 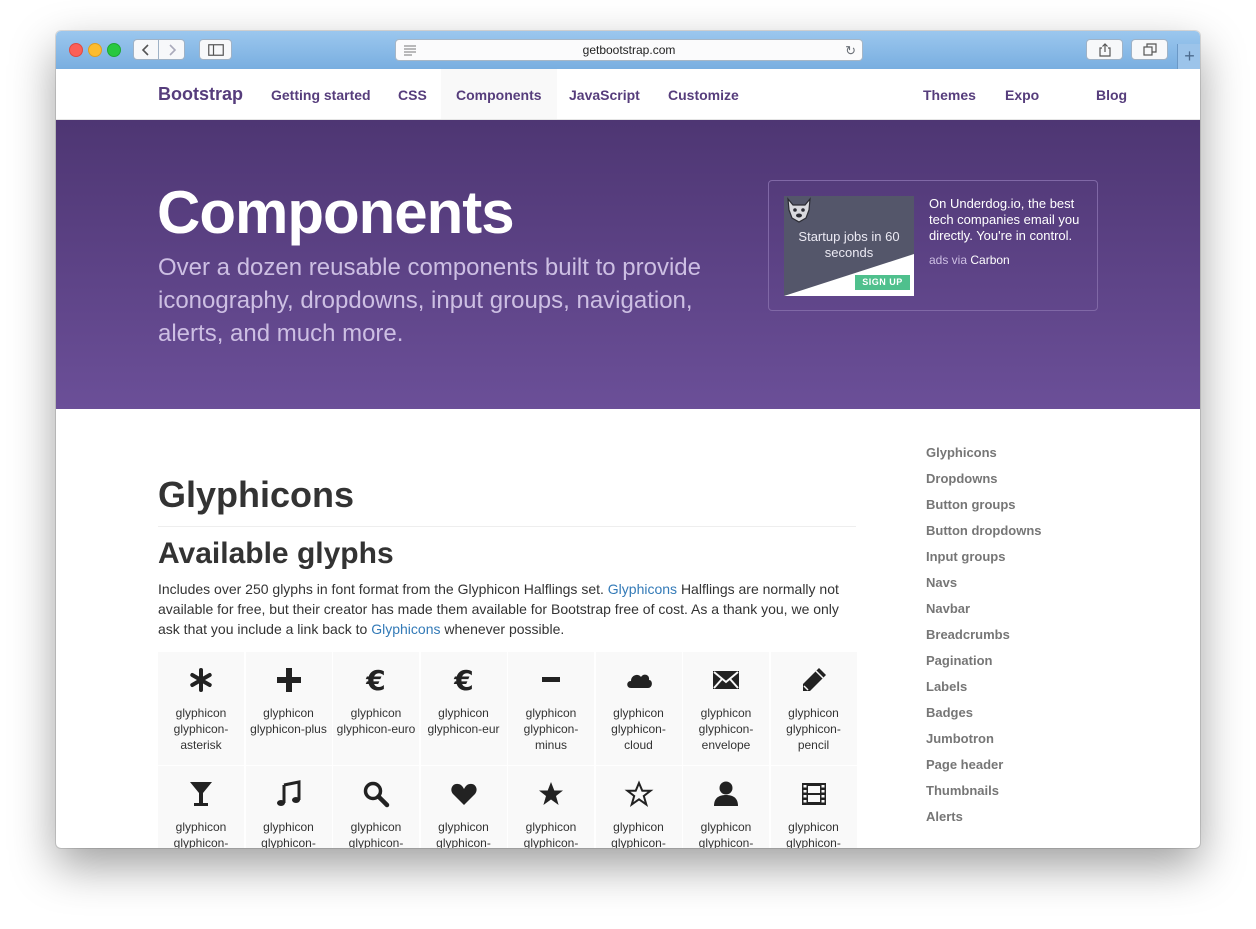 What do you see at coordinates (288, 680) in the screenshot?
I see `plus-icon` at bounding box center [288, 680].